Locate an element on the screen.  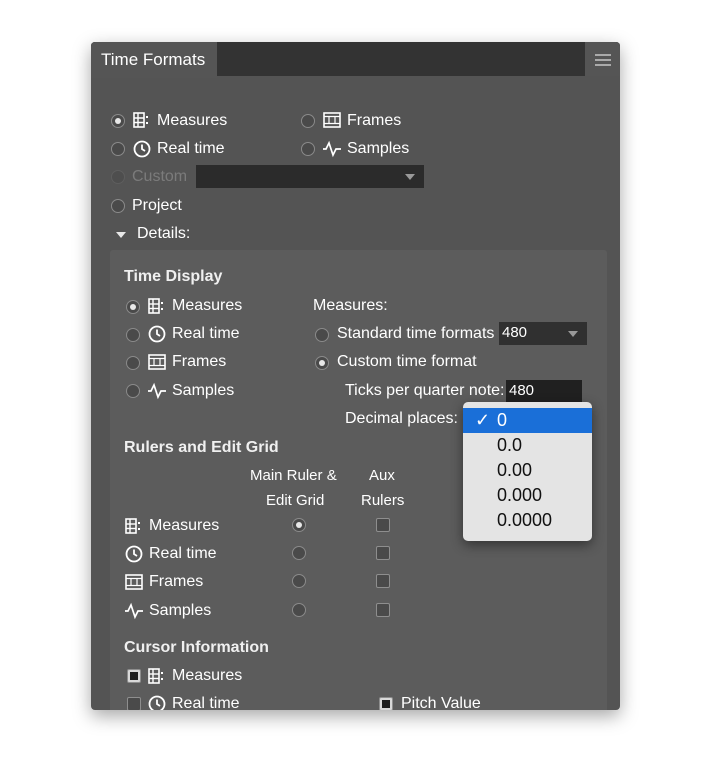
main-ruler-header-2: Edit Grid is located at coordinates (295, 500).